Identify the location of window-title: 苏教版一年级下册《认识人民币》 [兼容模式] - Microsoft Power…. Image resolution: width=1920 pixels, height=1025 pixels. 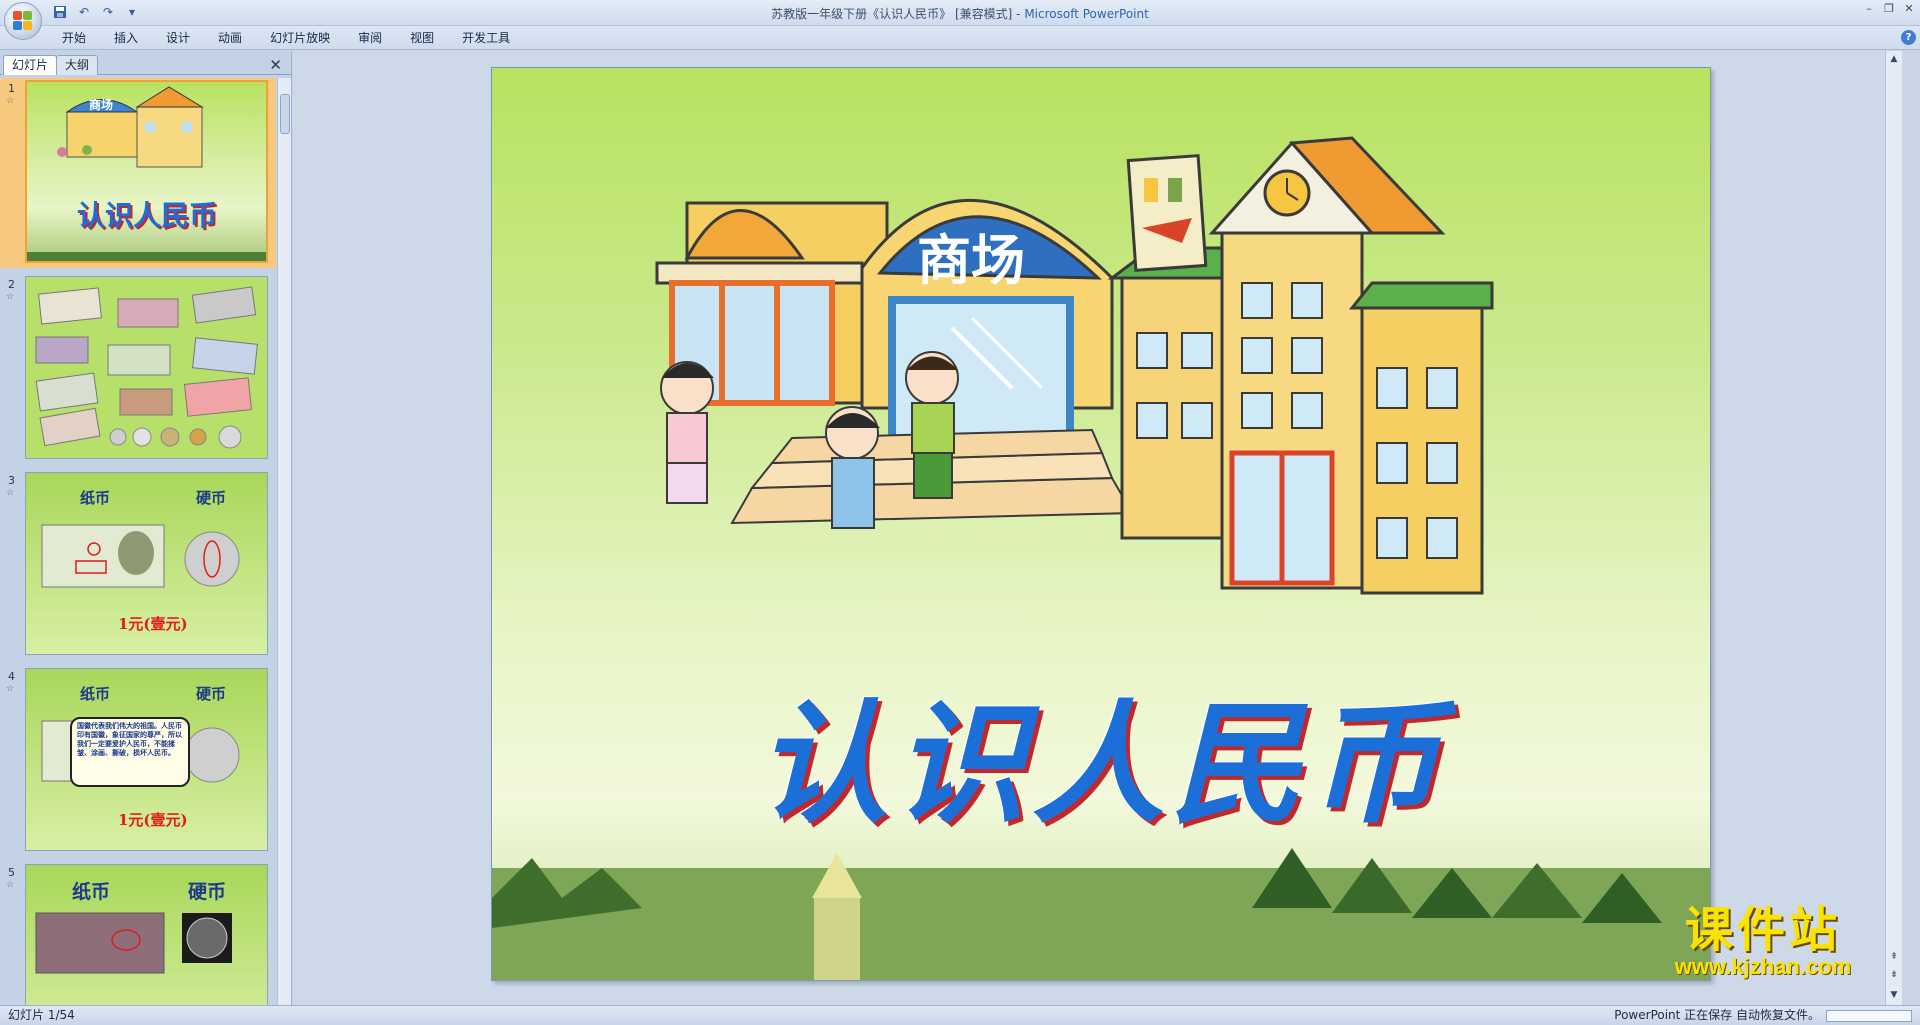
(960, 14).